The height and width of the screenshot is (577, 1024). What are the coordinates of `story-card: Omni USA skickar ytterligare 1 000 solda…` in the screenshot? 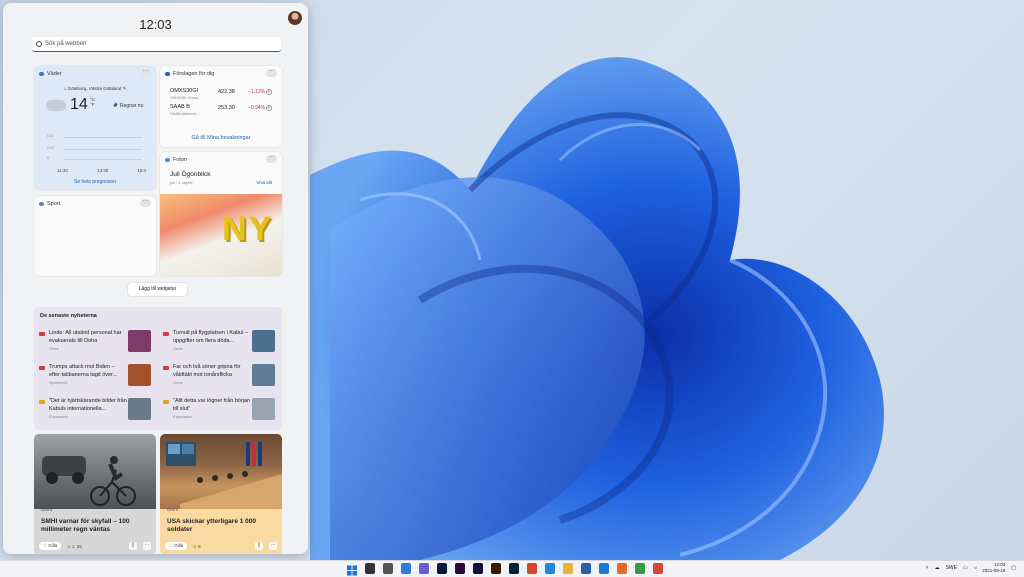 It's located at (221, 494).